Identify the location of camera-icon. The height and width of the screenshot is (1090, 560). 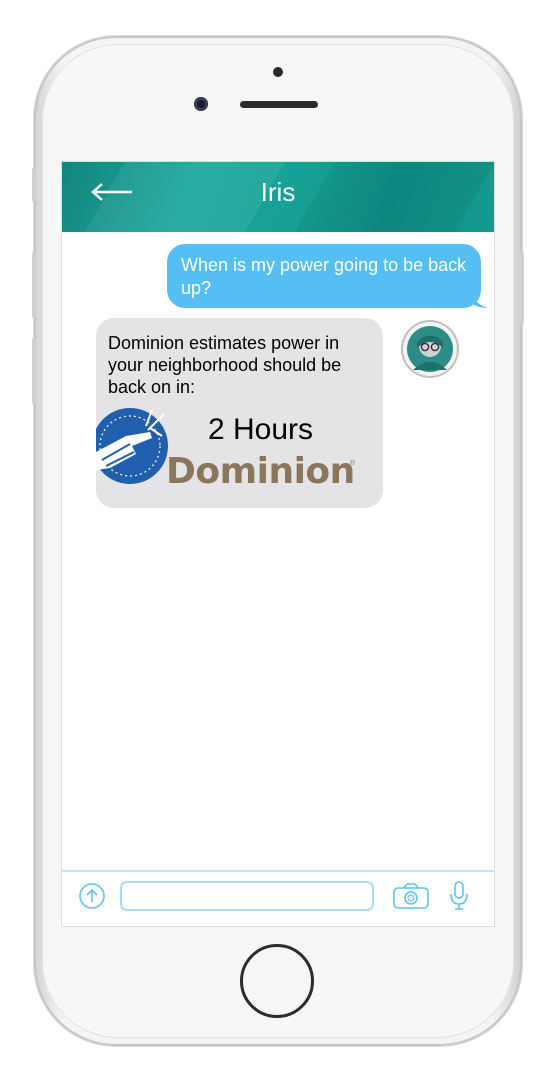
(411, 896).